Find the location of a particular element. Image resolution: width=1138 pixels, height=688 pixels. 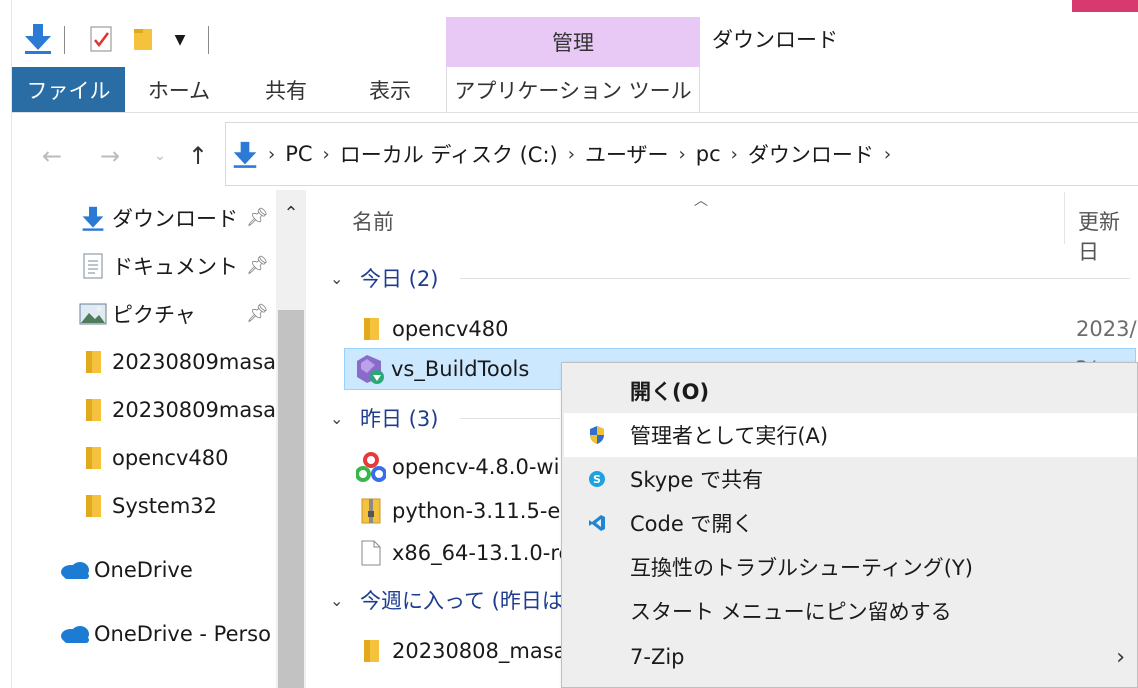

column-divider is located at coordinates (1064, 218).